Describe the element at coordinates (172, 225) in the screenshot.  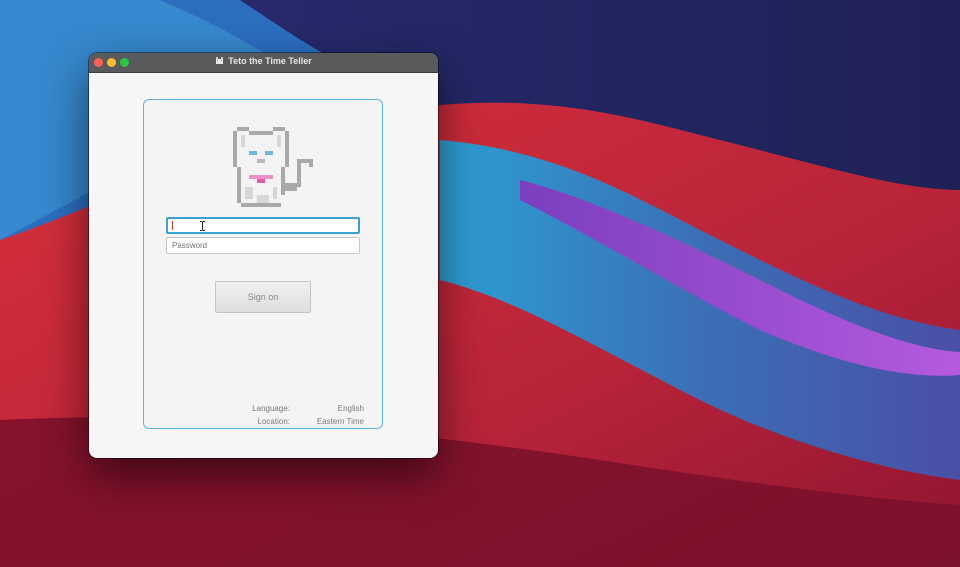
I see `text-caret` at that location.